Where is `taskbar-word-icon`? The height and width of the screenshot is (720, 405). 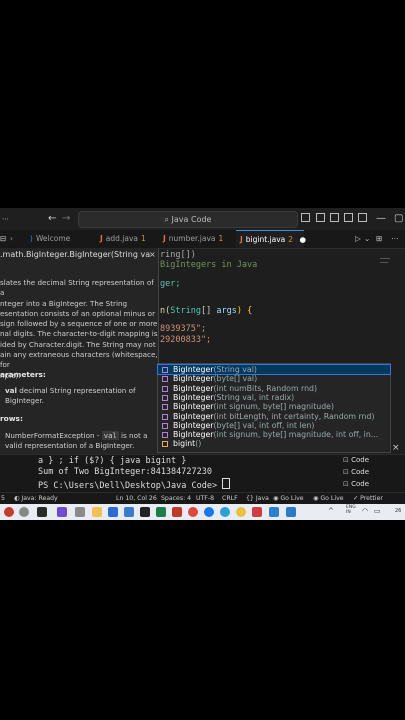
taskbar-word-icon is located at coordinates (291, 512).